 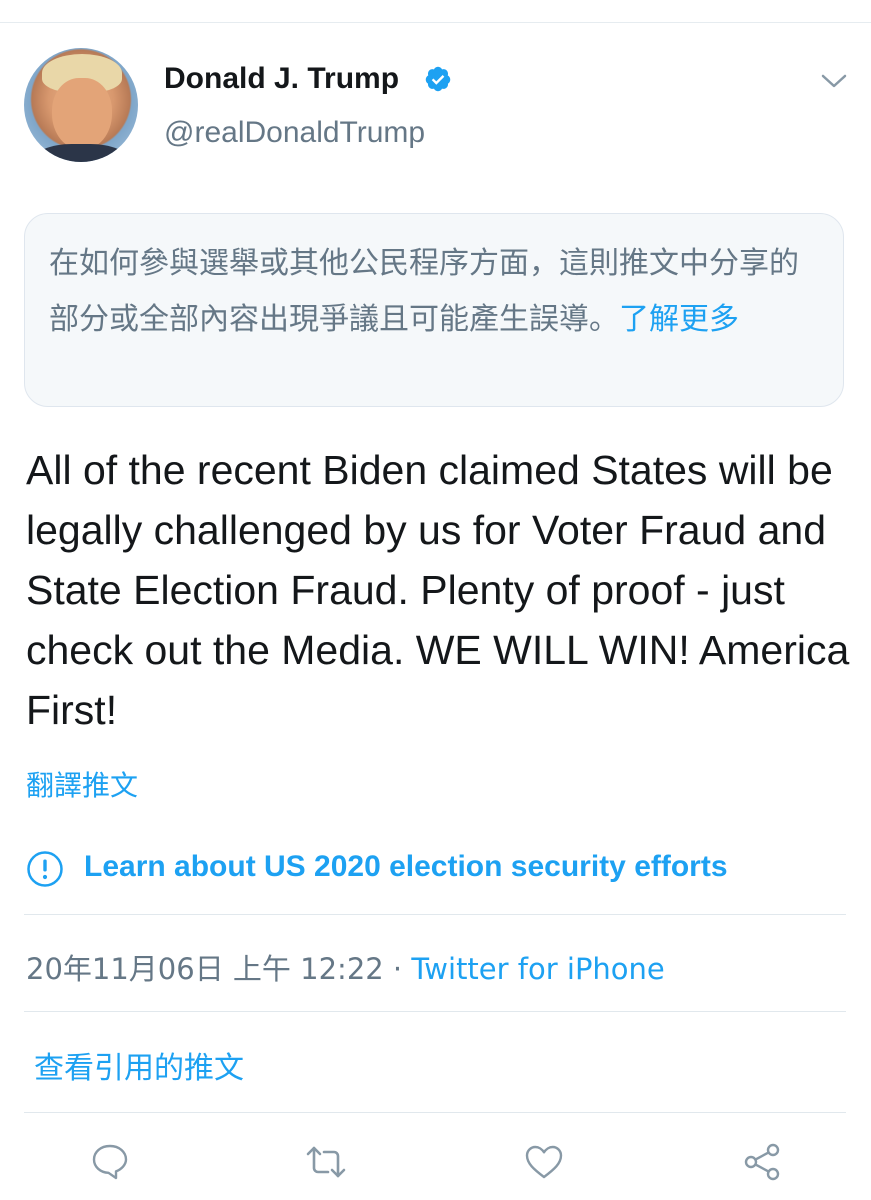 I want to click on author-handle: @realDonaldTrump, so click(x=294, y=133).